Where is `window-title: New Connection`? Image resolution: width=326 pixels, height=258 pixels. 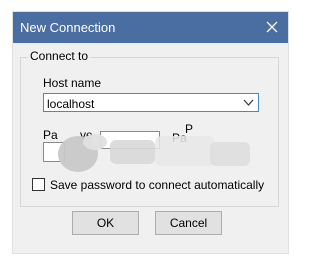 window-title: New Connection is located at coordinates (68, 27).